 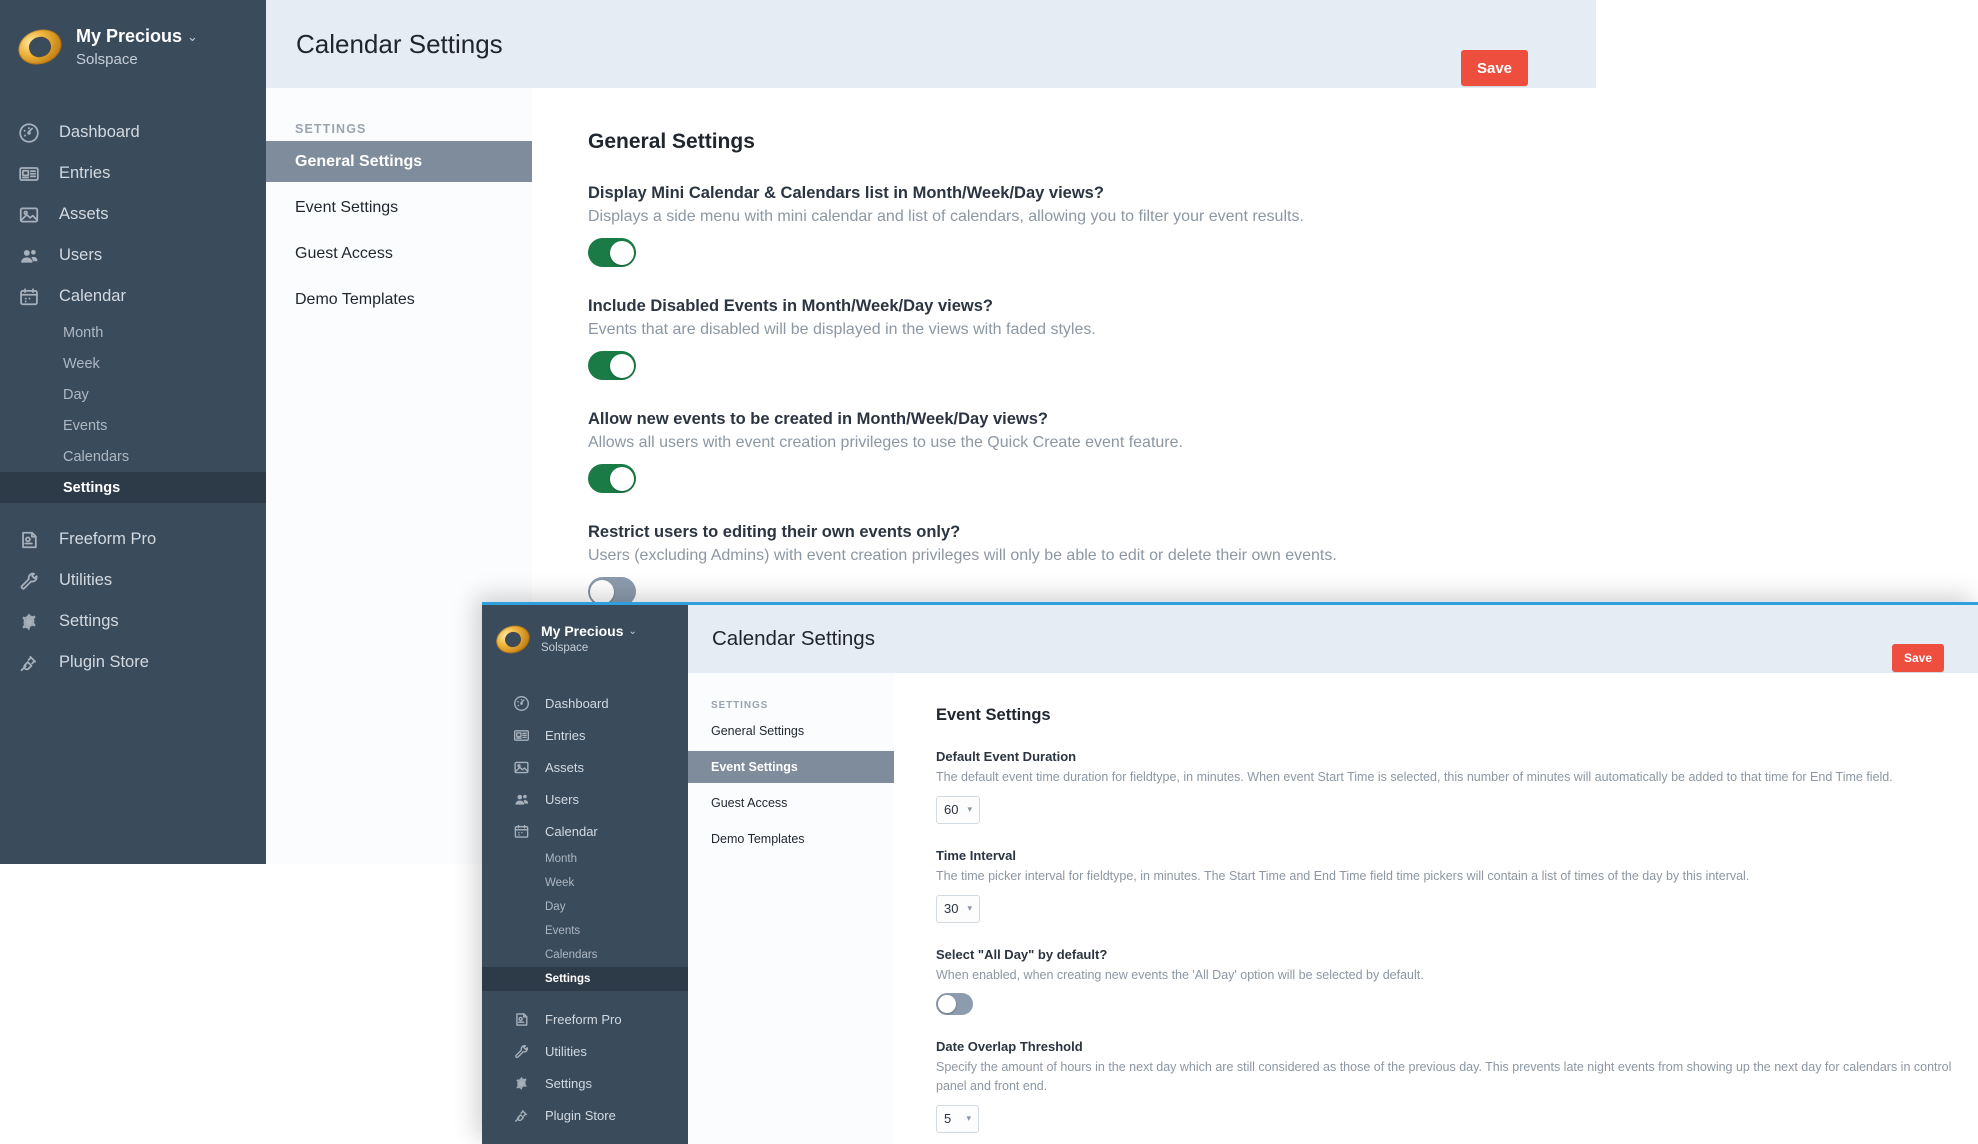 What do you see at coordinates (976, 855) in the screenshot?
I see `field-label: Time Interval` at bounding box center [976, 855].